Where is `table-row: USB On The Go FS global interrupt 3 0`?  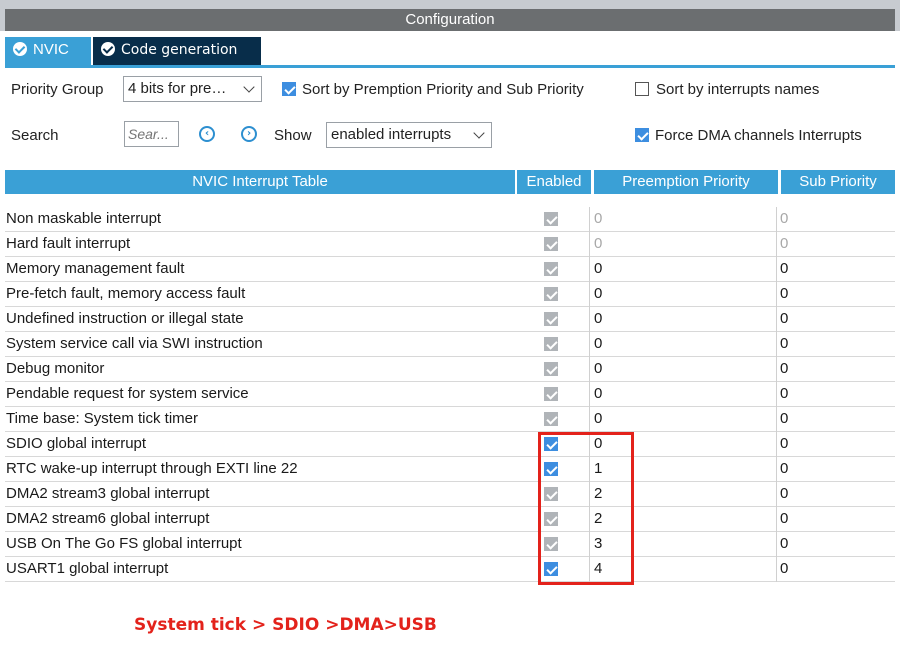
table-row: USB On The Go FS global interrupt 3 0 is located at coordinates (450, 544).